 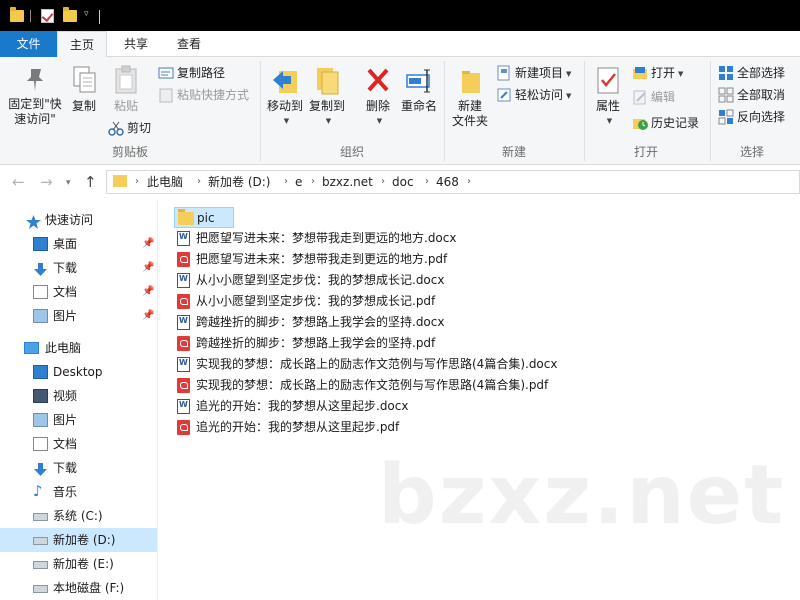 What do you see at coordinates (40, 244) in the screenshot?
I see `desktop-icon` at bounding box center [40, 244].